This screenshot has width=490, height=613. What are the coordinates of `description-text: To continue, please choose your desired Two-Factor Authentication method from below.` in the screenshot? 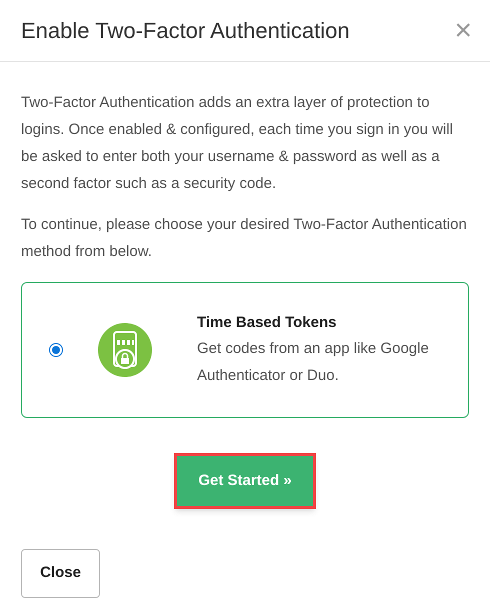 It's located at (244, 238).